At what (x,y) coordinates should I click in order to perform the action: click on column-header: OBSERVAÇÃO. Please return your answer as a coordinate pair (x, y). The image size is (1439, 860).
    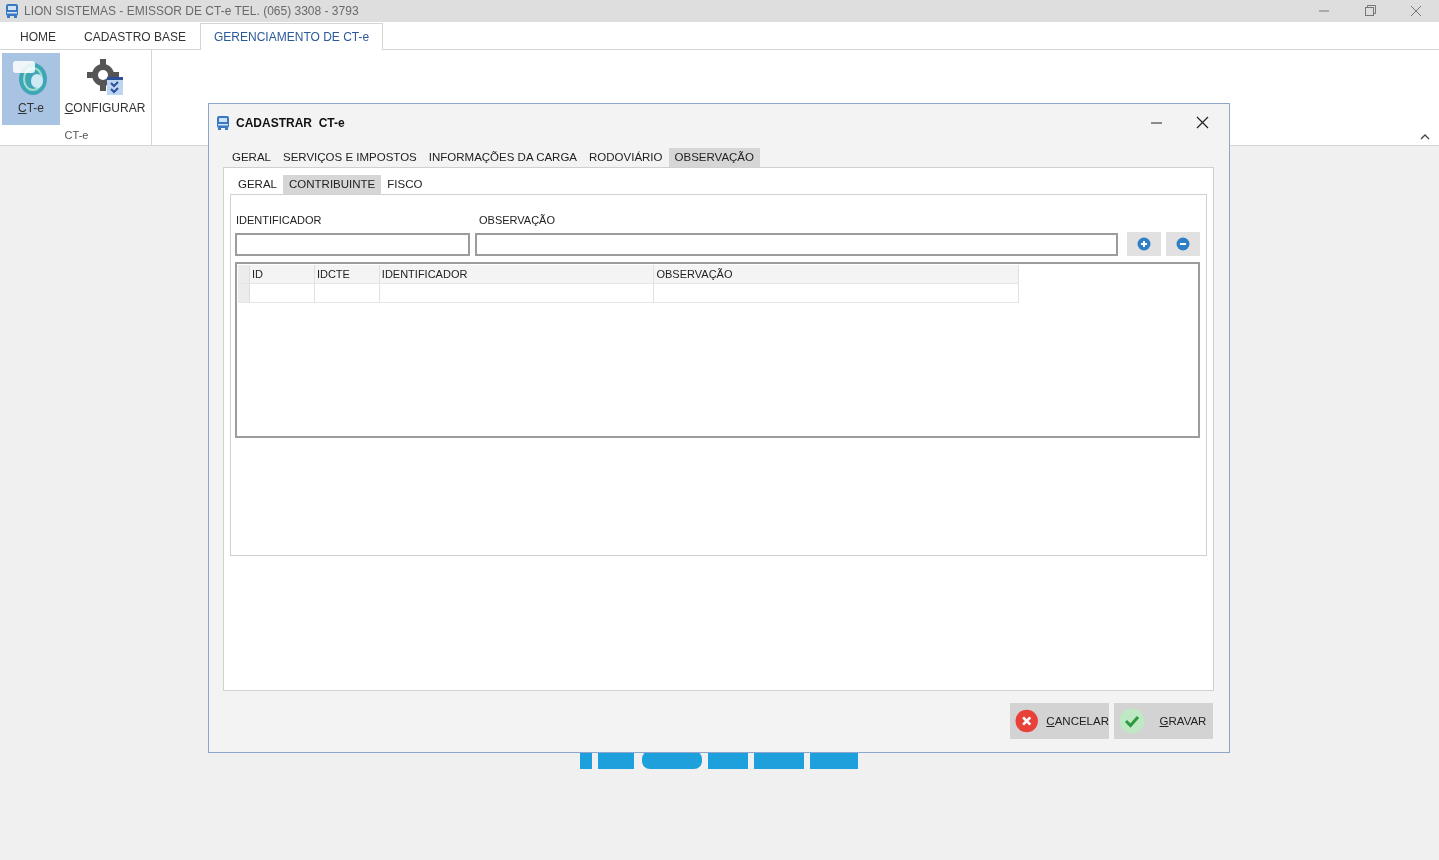
    Looking at the image, I should click on (836, 274).